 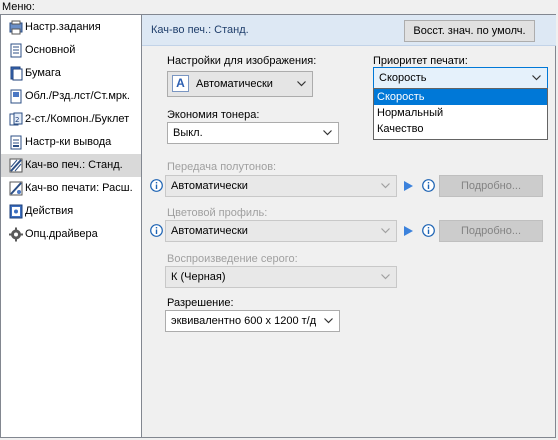 What do you see at coordinates (253, 133) in the screenshot?
I see `toner-save-select: Выкл.` at bounding box center [253, 133].